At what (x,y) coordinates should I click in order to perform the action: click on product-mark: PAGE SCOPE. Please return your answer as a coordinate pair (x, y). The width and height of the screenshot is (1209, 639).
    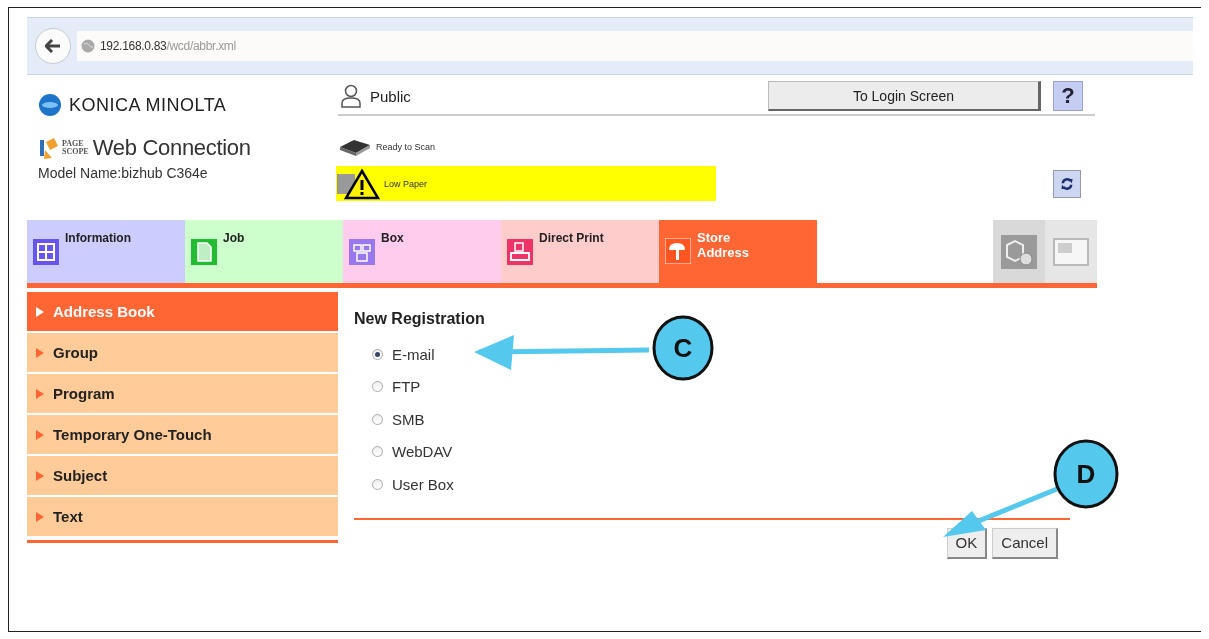
    Looking at the image, I should click on (75, 148).